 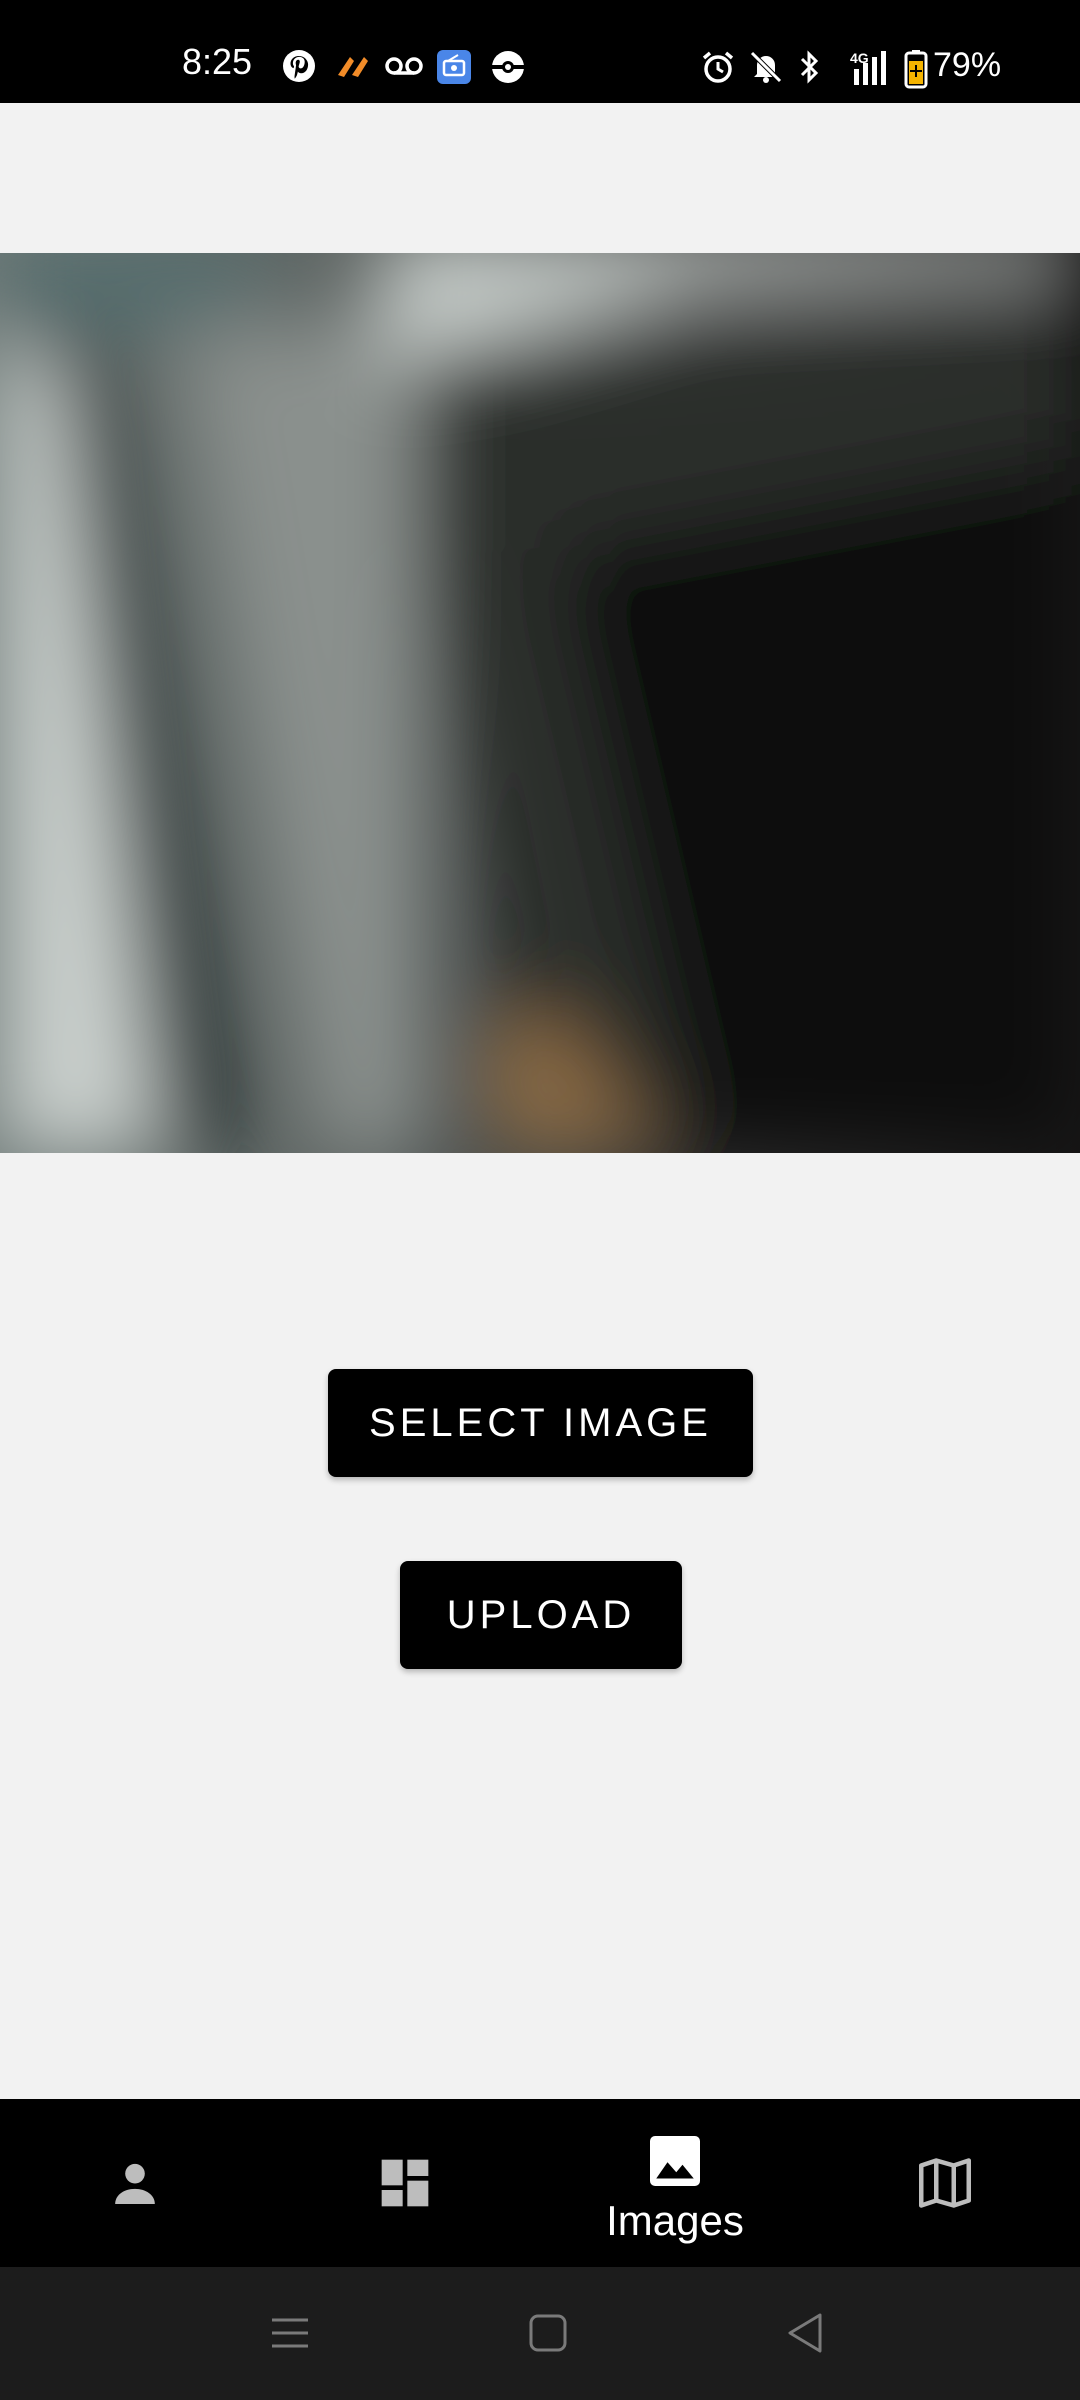 I want to click on bluetooth-icon, so click(x=809, y=67).